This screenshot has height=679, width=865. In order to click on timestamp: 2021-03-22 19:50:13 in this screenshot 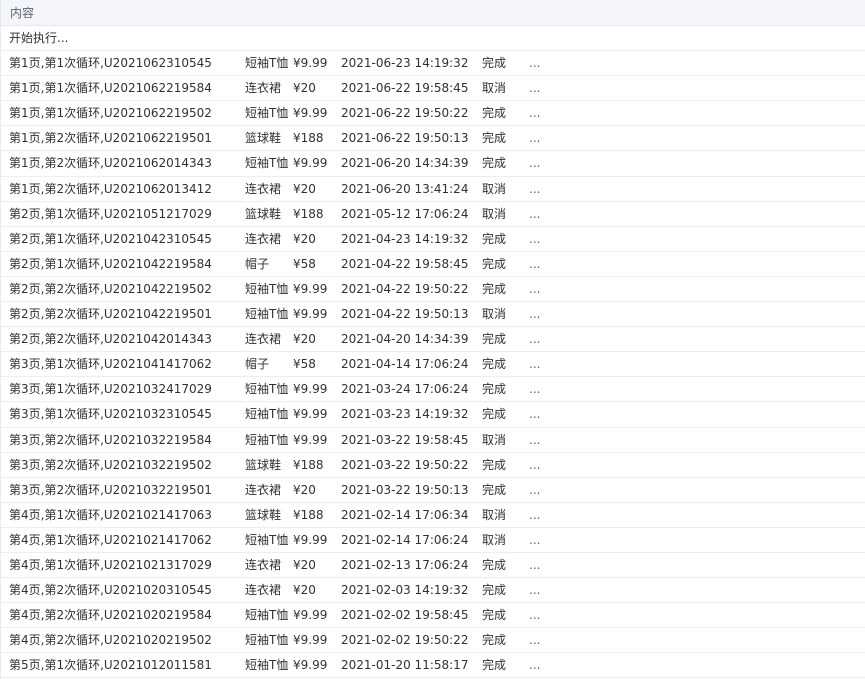, I will do `click(405, 489)`.